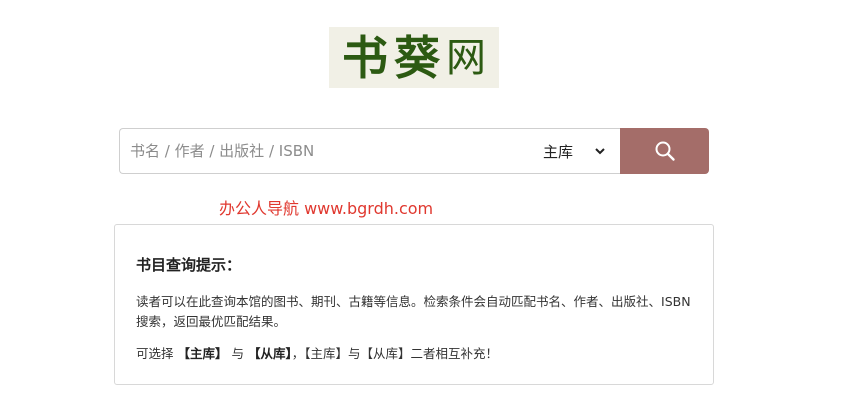  Describe the element at coordinates (600, 151) in the screenshot. I see `chevron-down-icon` at that location.